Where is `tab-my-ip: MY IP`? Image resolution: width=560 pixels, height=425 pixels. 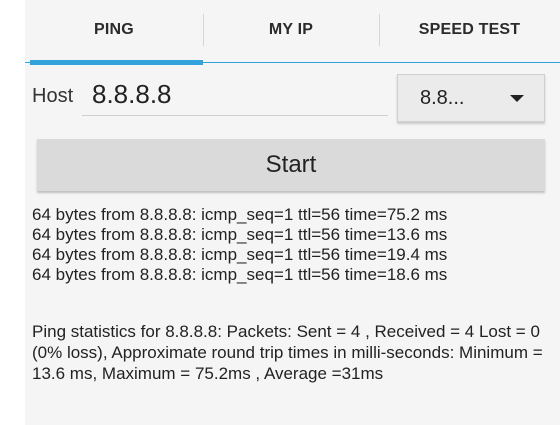
tab-my-ip: MY IP is located at coordinates (291, 30).